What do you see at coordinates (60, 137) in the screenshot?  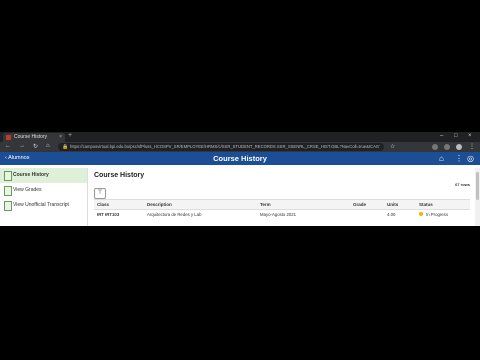 I see `close-tab-icon: ×` at bounding box center [60, 137].